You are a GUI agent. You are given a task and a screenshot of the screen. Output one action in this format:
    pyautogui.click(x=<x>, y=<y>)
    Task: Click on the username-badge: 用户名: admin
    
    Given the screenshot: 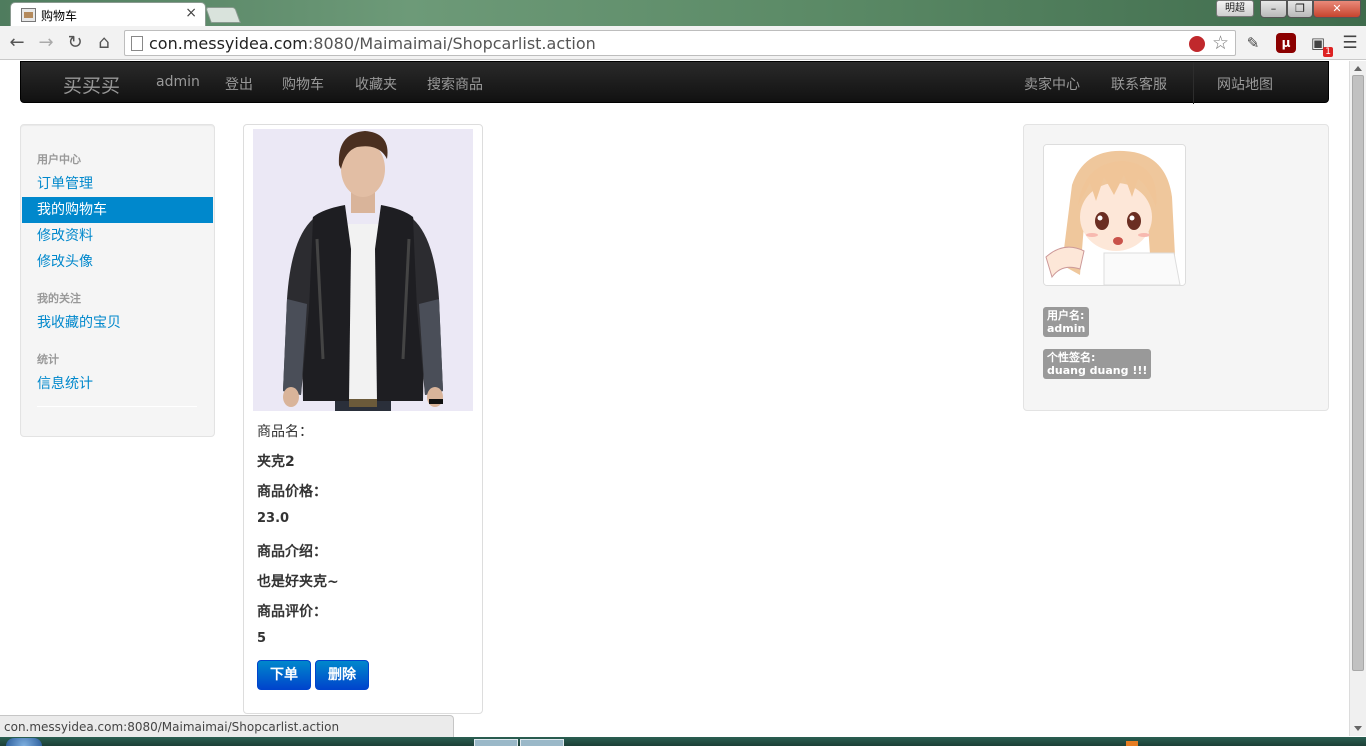 What is the action you would take?
    pyautogui.click(x=1066, y=322)
    